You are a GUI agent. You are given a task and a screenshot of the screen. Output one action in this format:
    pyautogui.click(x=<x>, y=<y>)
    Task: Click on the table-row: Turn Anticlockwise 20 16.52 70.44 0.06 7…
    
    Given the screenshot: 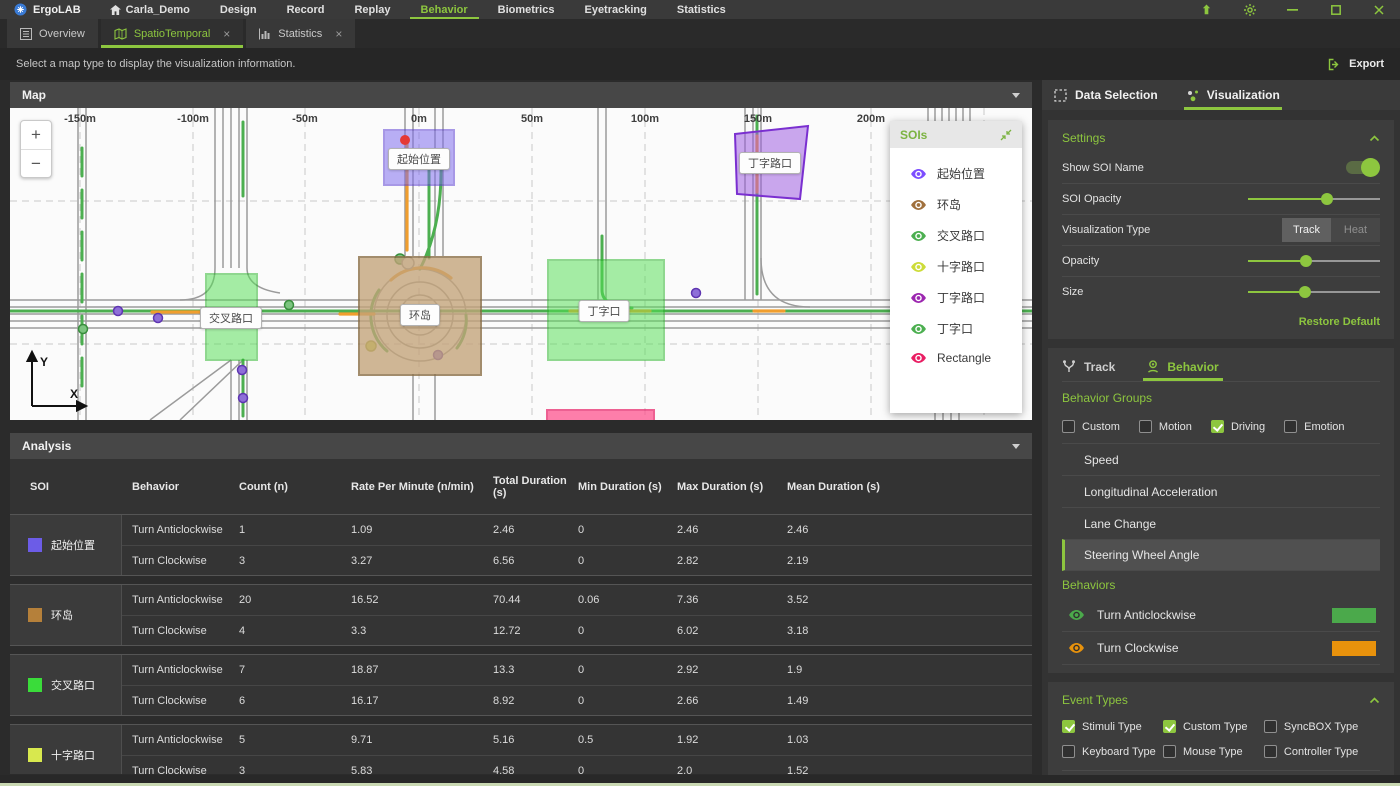 What is the action you would take?
    pyautogui.click(x=577, y=600)
    